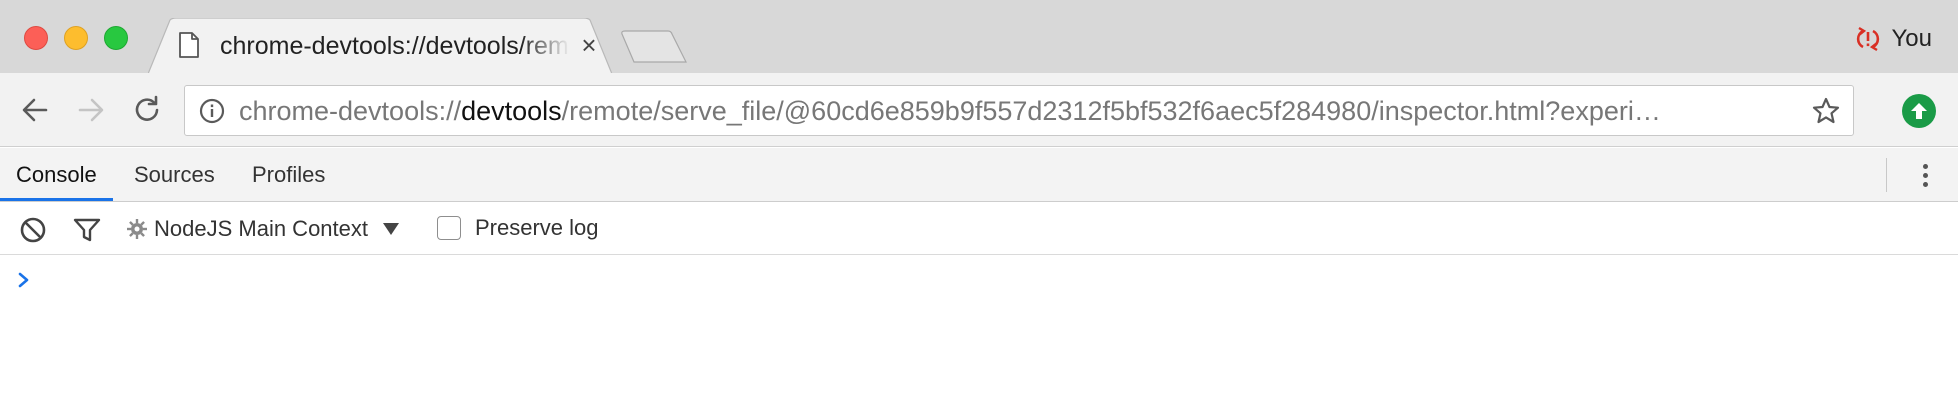  Describe the element at coordinates (288, 174) in the screenshot. I see `tab-profiles: Profiles` at that location.